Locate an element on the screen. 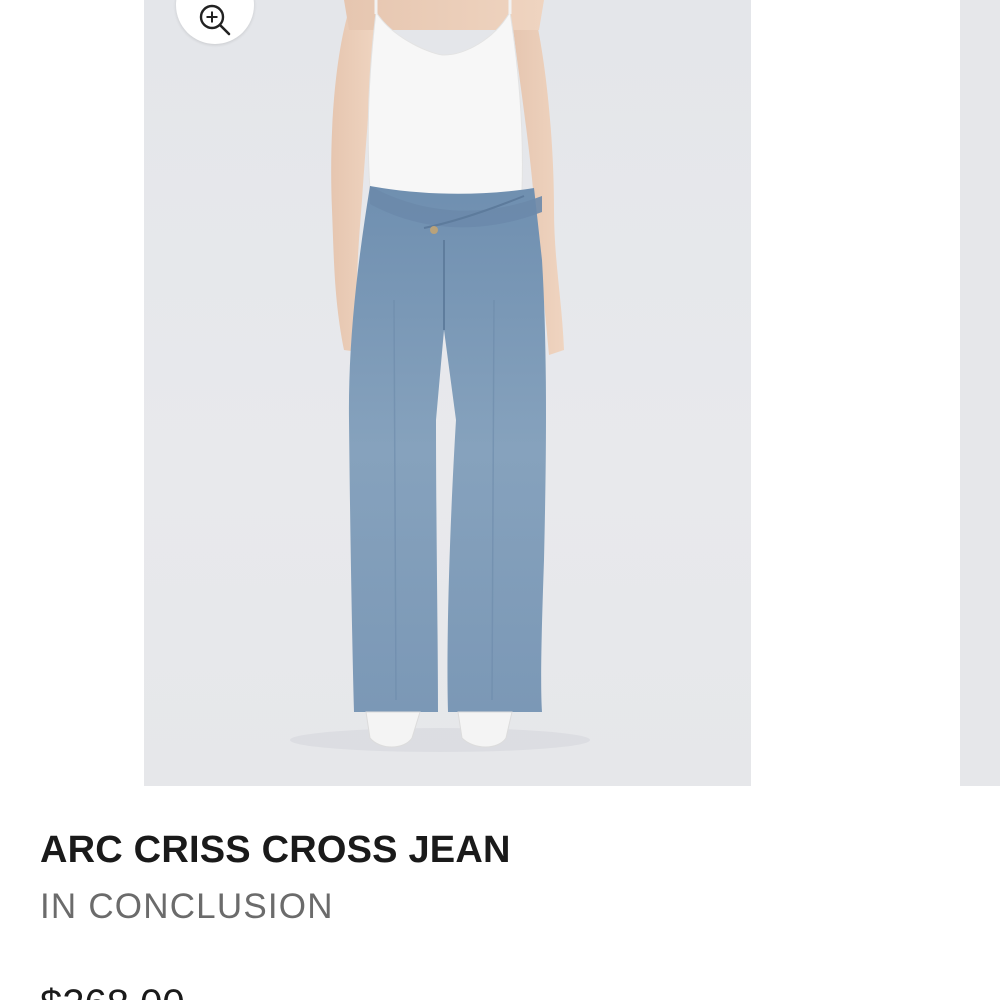 The width and height of the screenshot is (1000, 1000). product-title: ARC CRISS CROSS JEAN is located at coordinates (275, 850).